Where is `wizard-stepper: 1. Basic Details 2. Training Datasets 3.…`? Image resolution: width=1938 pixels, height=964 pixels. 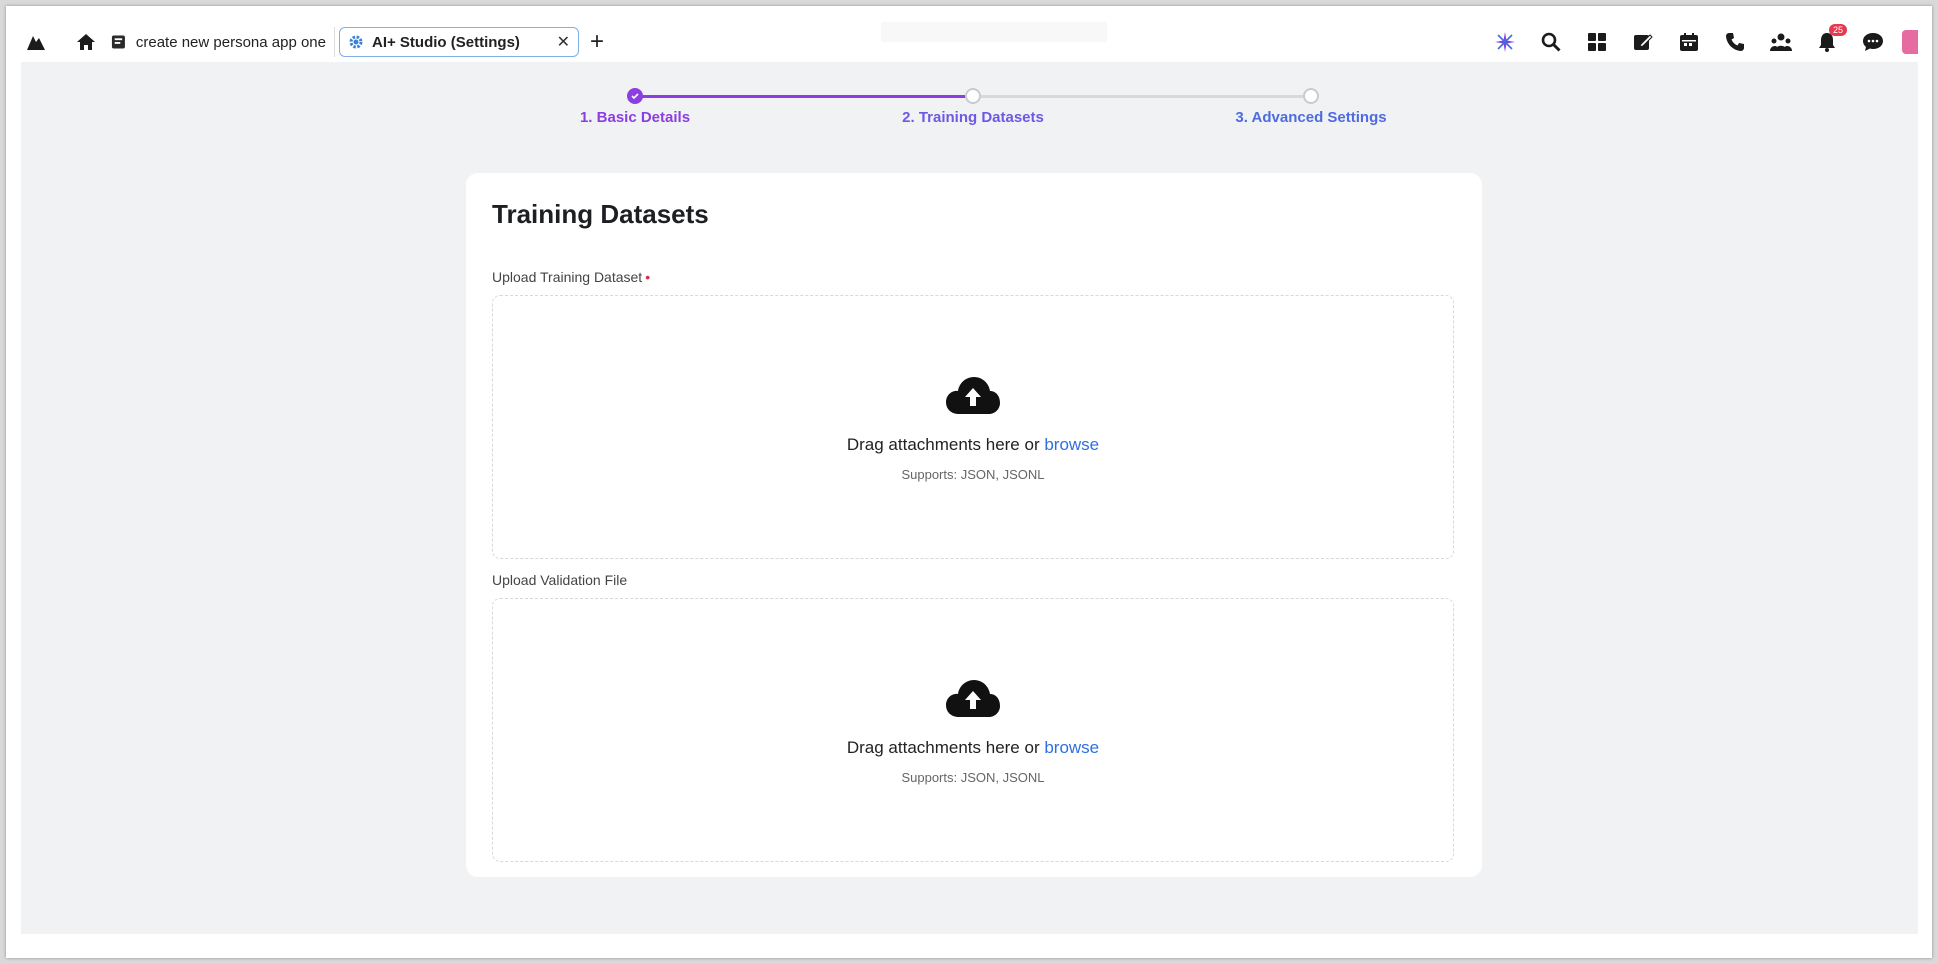 wizard-stepper: 1. Basic Details 2. Training Datasets 3.… is located at coordinates (969, 97).